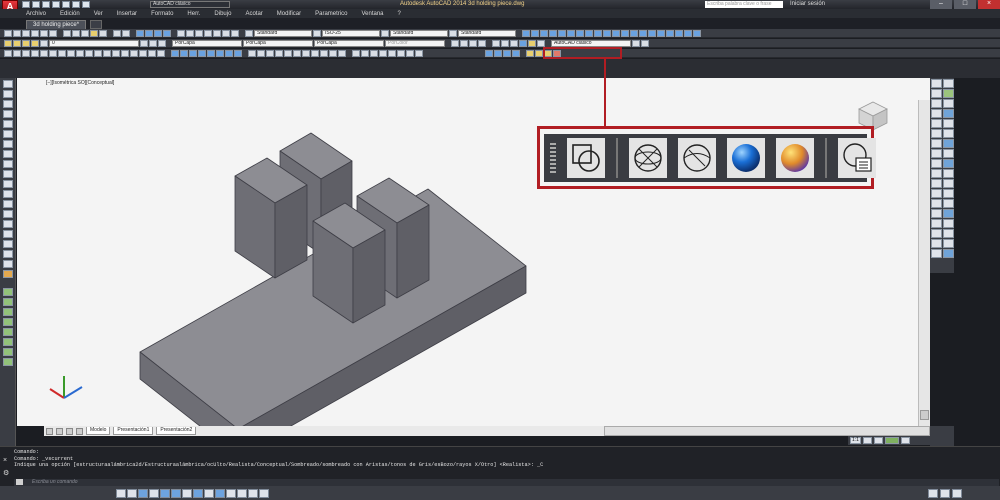 The width and height of the screenshot is (1000, 500). I want to click on add-selected-icon, so click(7, 274).